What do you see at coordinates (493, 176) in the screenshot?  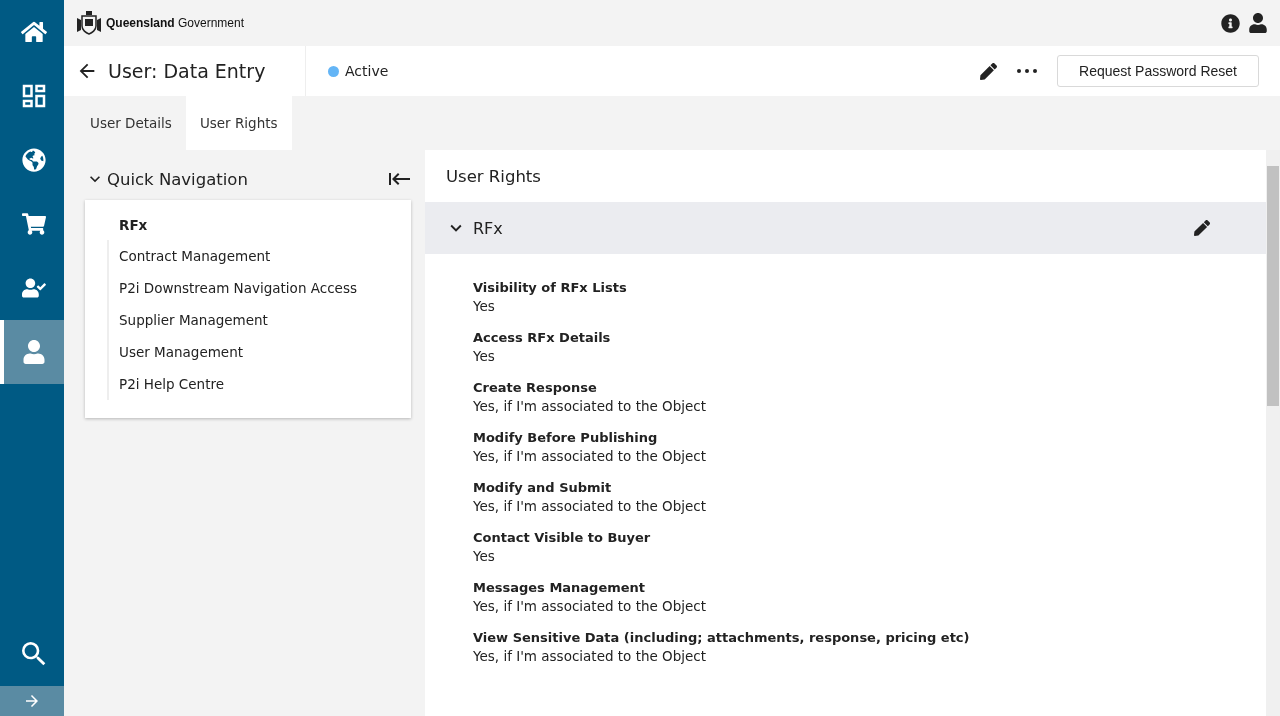 I see `panel-title: User Rights` at bounding box center [493, 176].